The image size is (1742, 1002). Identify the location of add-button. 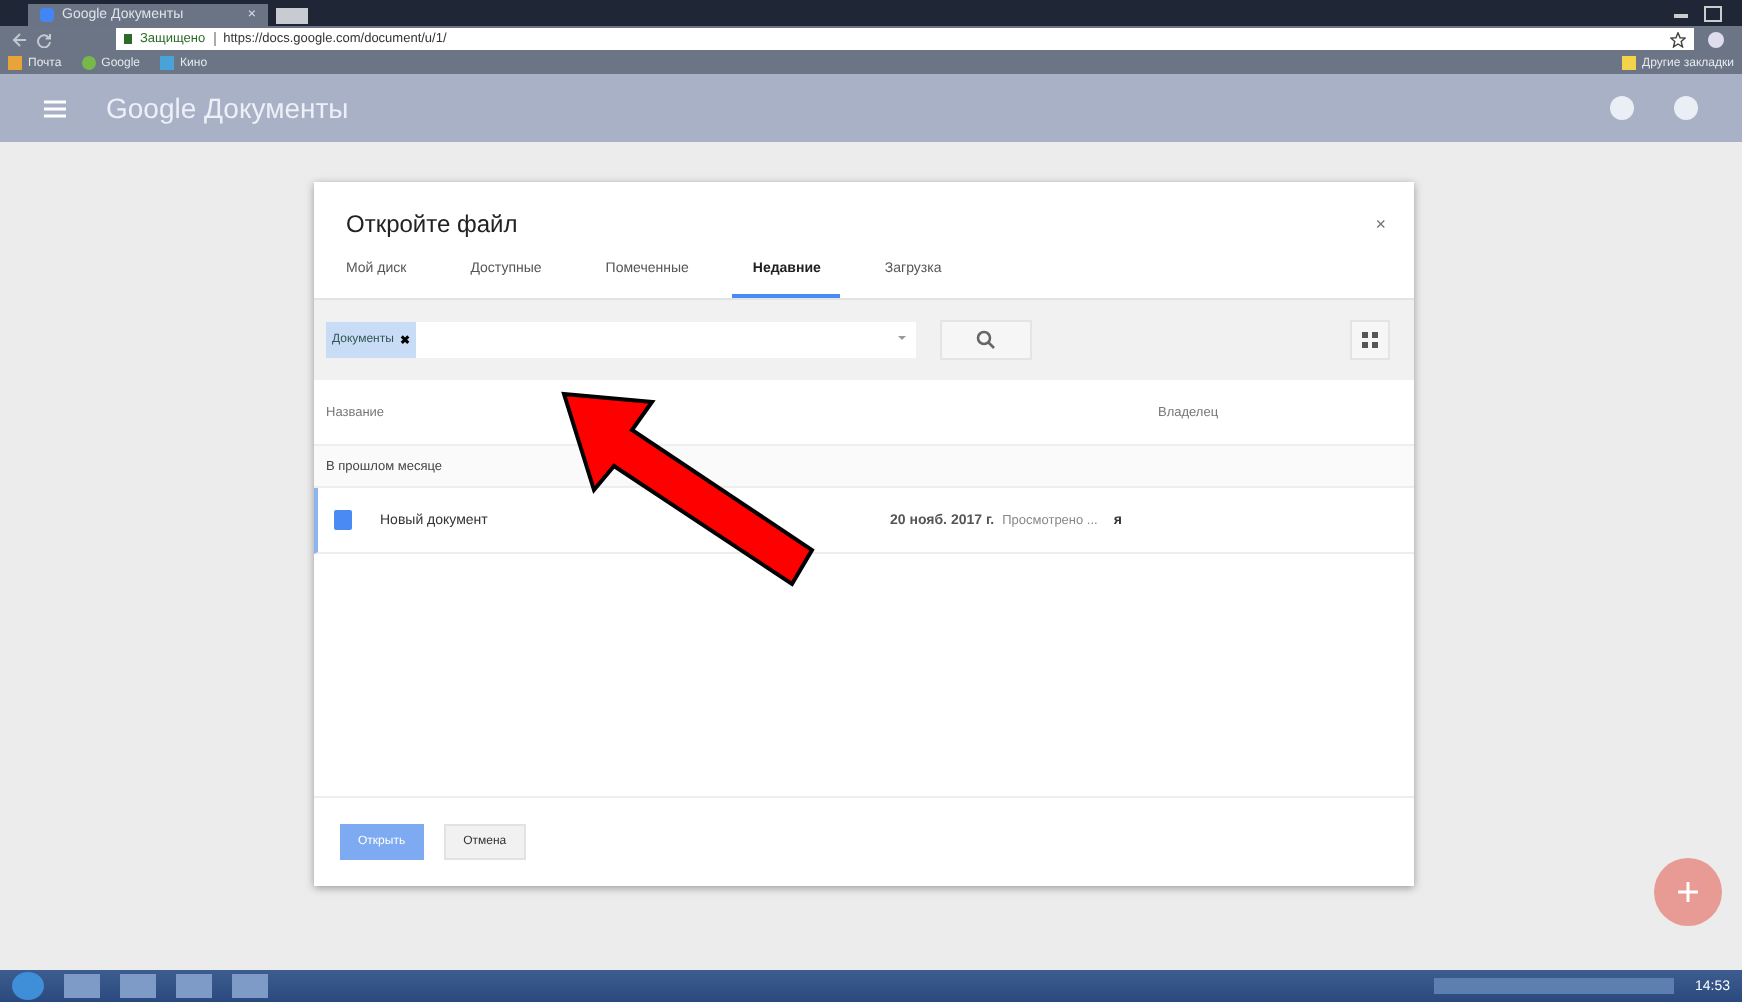
(1688, 892).